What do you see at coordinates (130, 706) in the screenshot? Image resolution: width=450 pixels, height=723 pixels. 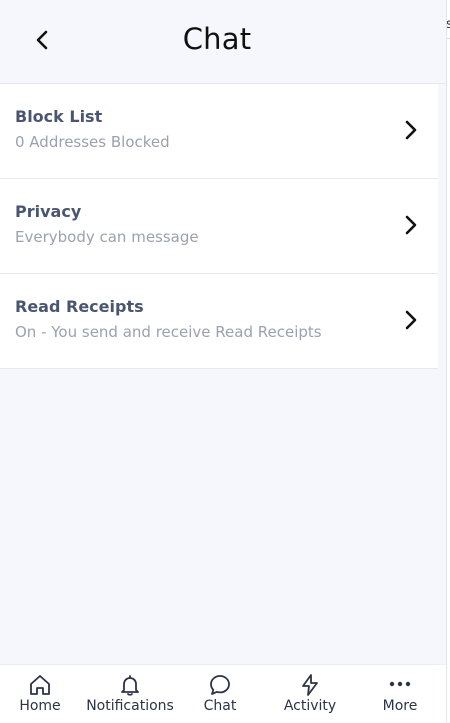 I see `nav-notifications-label: Notifications` at bounding box center [130, 706].